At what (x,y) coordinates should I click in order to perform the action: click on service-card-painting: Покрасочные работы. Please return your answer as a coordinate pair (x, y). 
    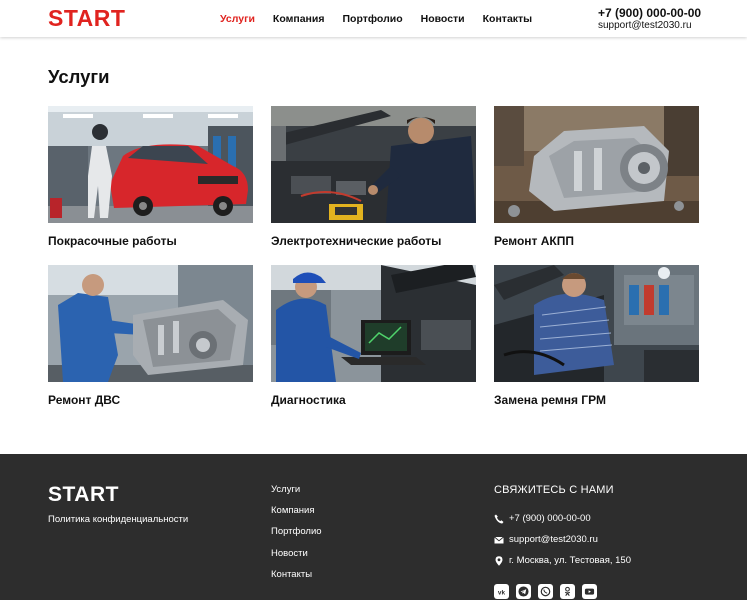
    Looking at the image, I should click on (150, 185).